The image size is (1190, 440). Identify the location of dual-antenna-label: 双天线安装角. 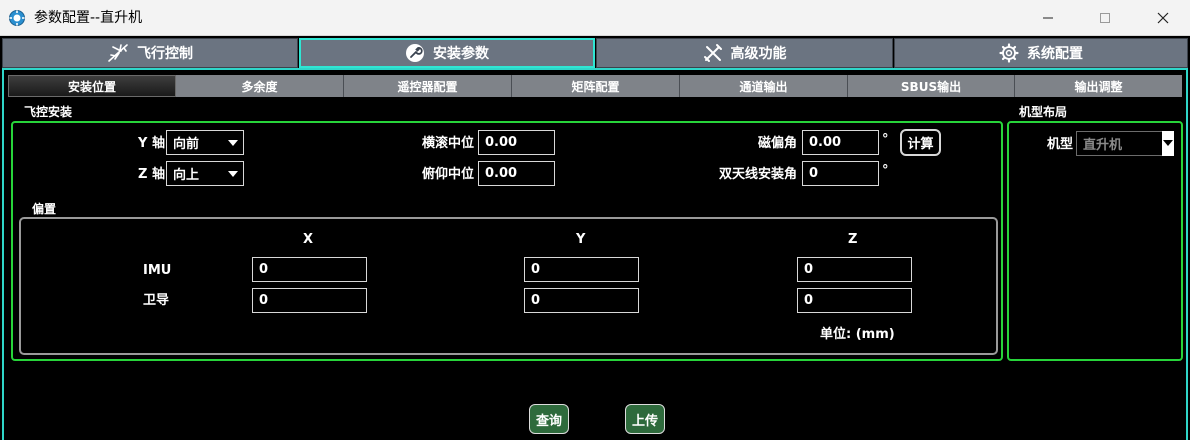
(758, 174).